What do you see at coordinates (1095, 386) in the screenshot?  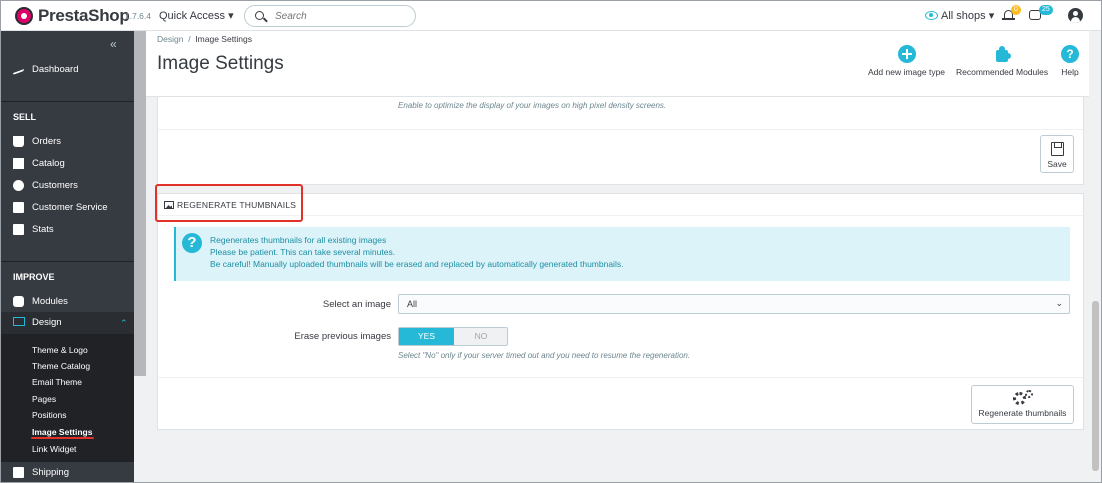 I see `scrollbar-thumb` at bounding box center [1095, 386].